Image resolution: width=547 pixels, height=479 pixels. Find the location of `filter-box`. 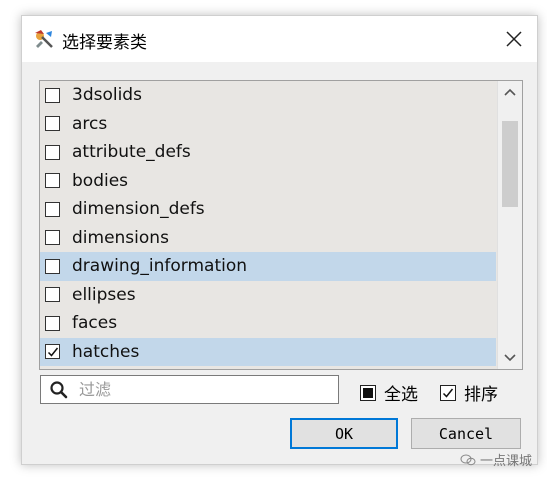

filter-box is located at coordinates (189, 389).